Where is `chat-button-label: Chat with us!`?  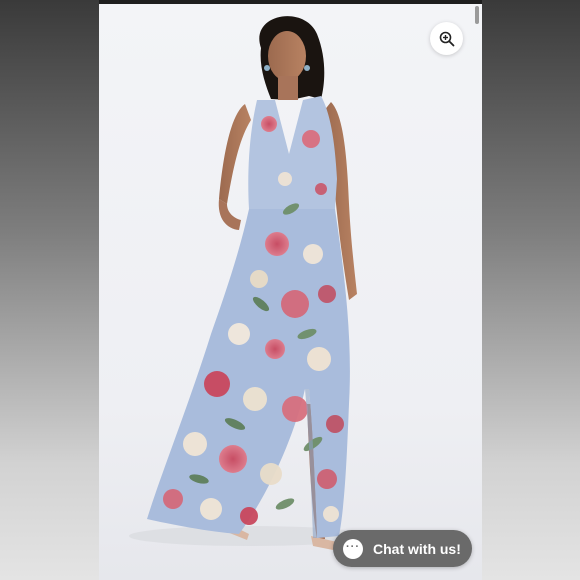
chat-button-label: Chat with us! is located at coordinates (417, 548).